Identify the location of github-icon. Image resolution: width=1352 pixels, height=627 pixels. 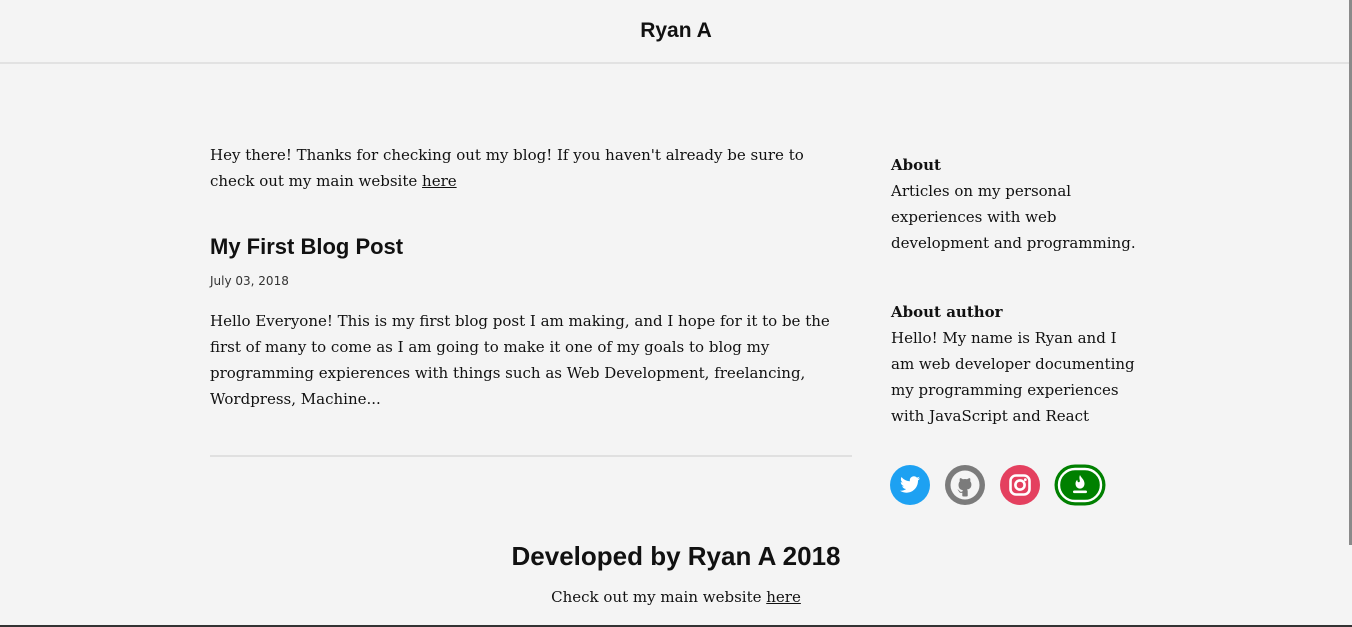
(965, 485).